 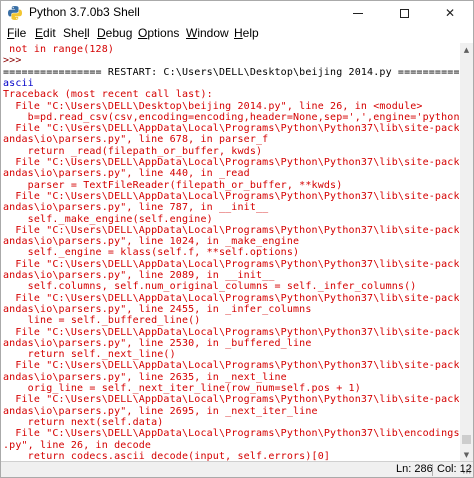 I want to click on status-line-number: Ln: 286, so click(x=414, y=469).